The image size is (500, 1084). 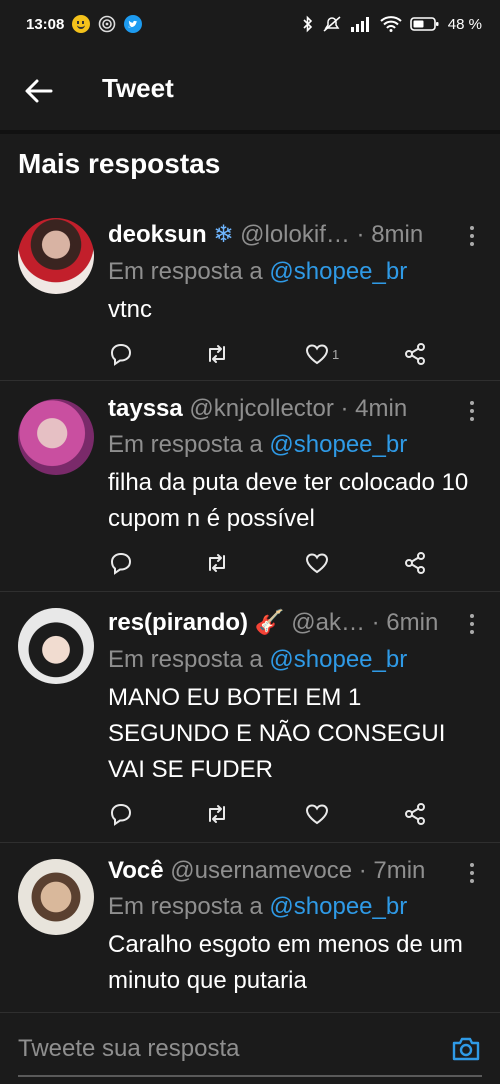 What do you see at coordinates (273, 354) in the screenshot?
I see `tweet-actions: 1` at bounding box center [273, 354].